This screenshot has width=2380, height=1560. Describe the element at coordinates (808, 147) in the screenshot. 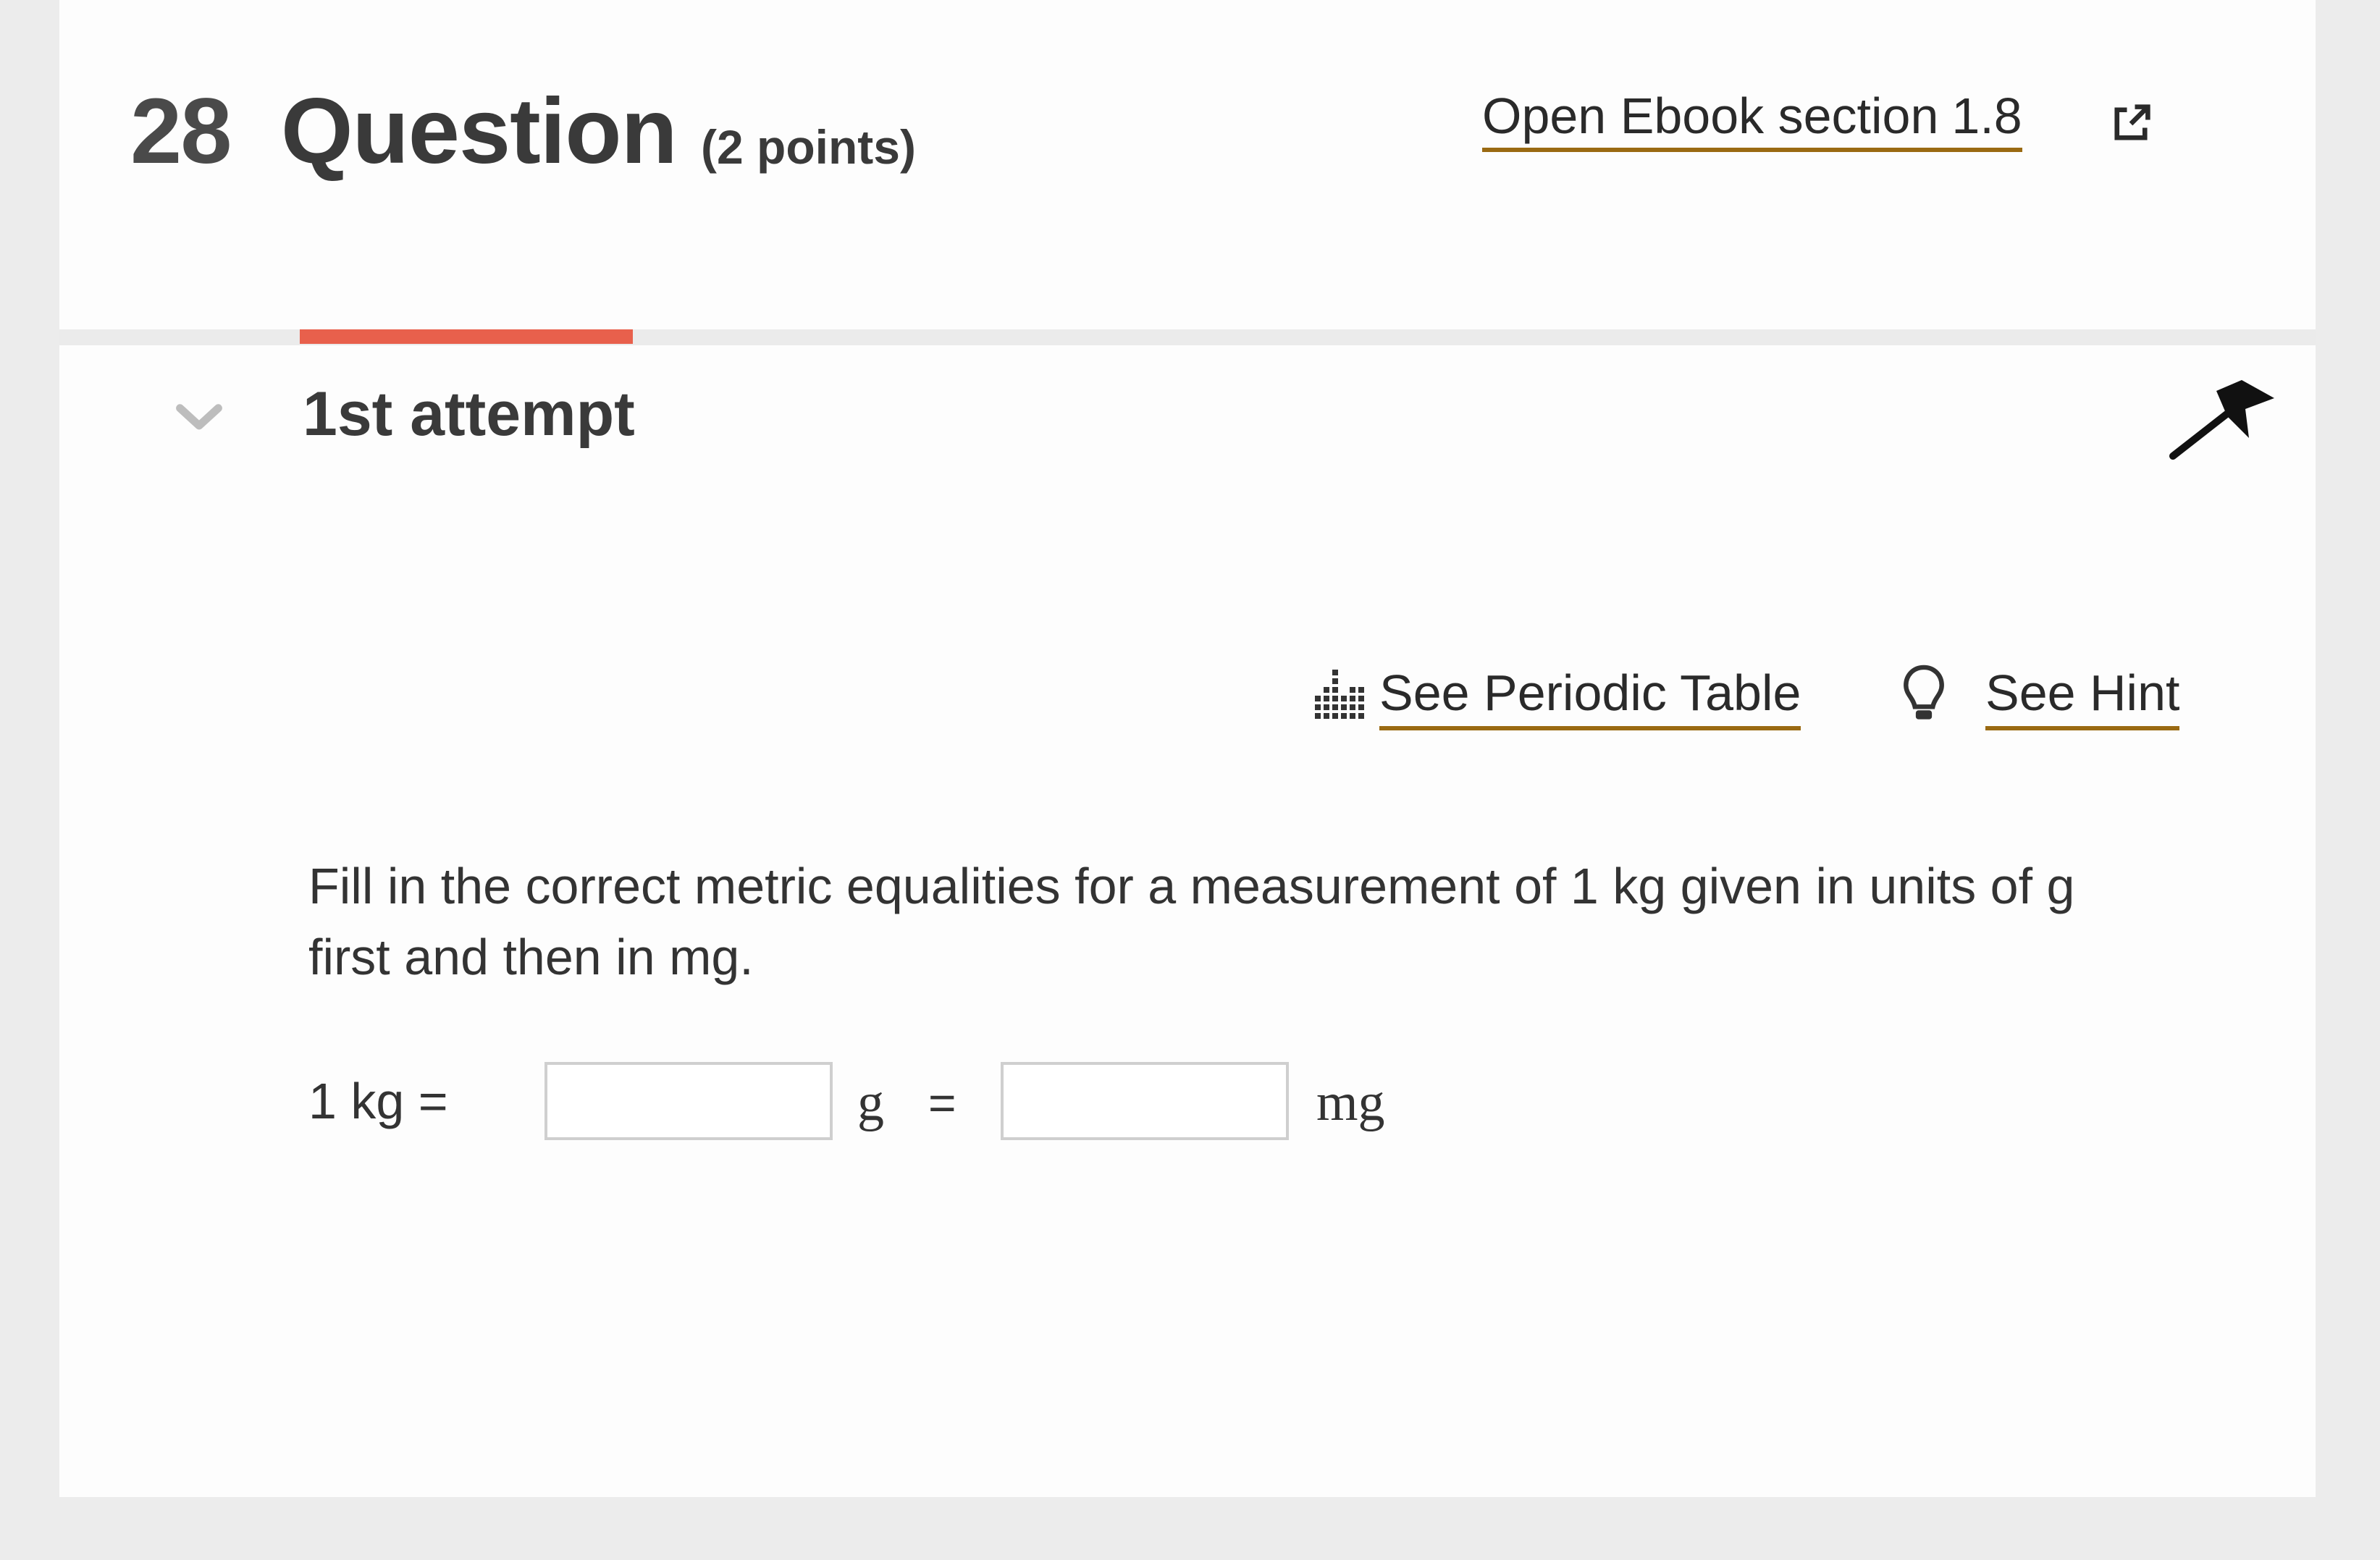

I see `question-points: (2 points)` at that location.